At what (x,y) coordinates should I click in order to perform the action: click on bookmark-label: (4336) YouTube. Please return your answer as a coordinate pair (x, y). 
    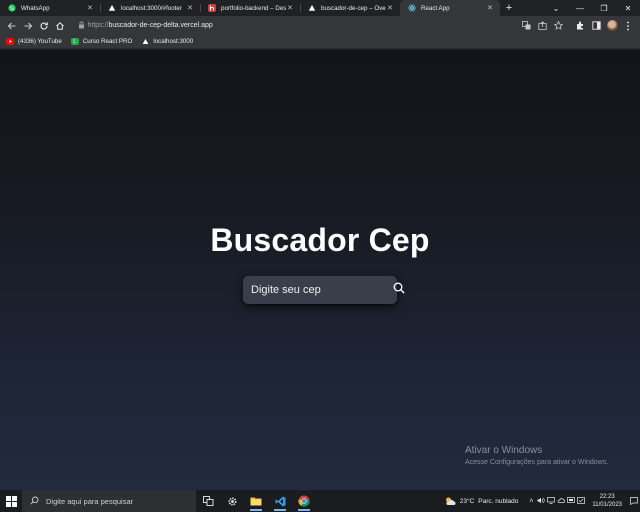
    Looking at the image, I should click on (40, 41).